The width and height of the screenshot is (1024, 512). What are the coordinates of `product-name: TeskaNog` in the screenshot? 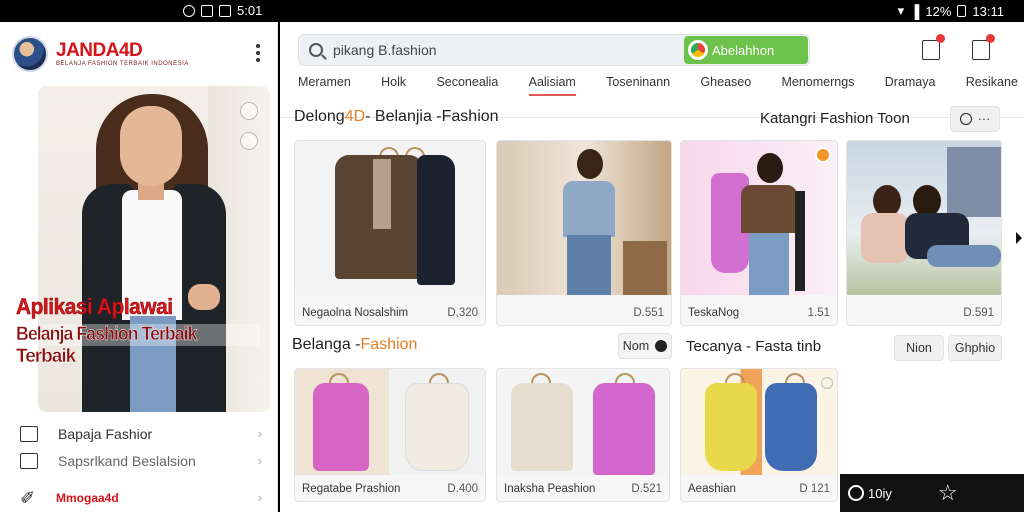 It's located at (714, 313).